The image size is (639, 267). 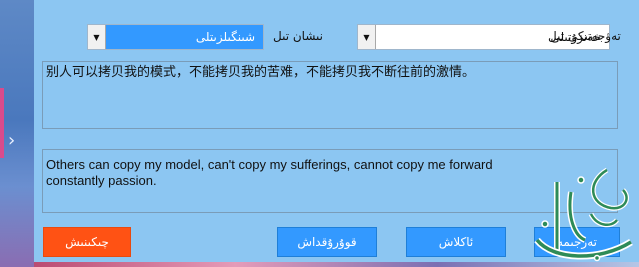 What do you see at coordinates (184, 37) in the screenshot?
I see `source-language-value: شىنگىلزىتلى` at bounding box center [184, 37].